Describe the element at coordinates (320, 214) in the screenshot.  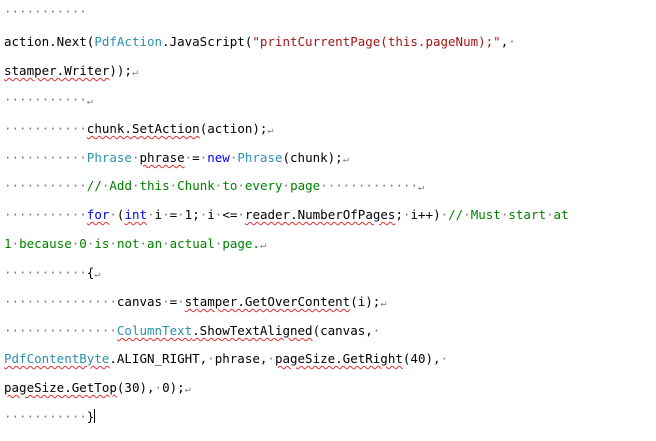
I see `code-token: reader.NumberOfPages` at that location.